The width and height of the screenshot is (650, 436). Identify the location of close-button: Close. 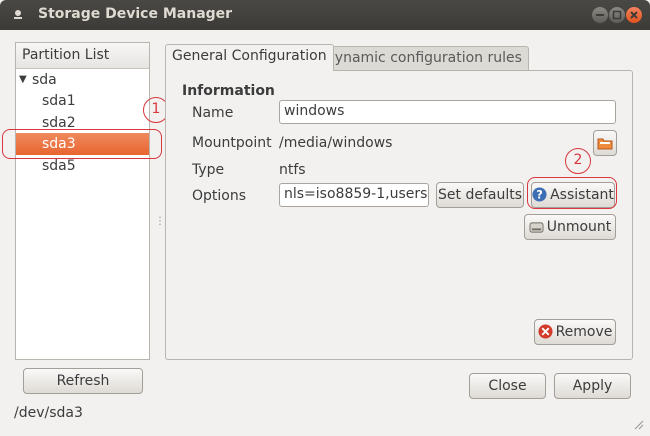
(507, 386).